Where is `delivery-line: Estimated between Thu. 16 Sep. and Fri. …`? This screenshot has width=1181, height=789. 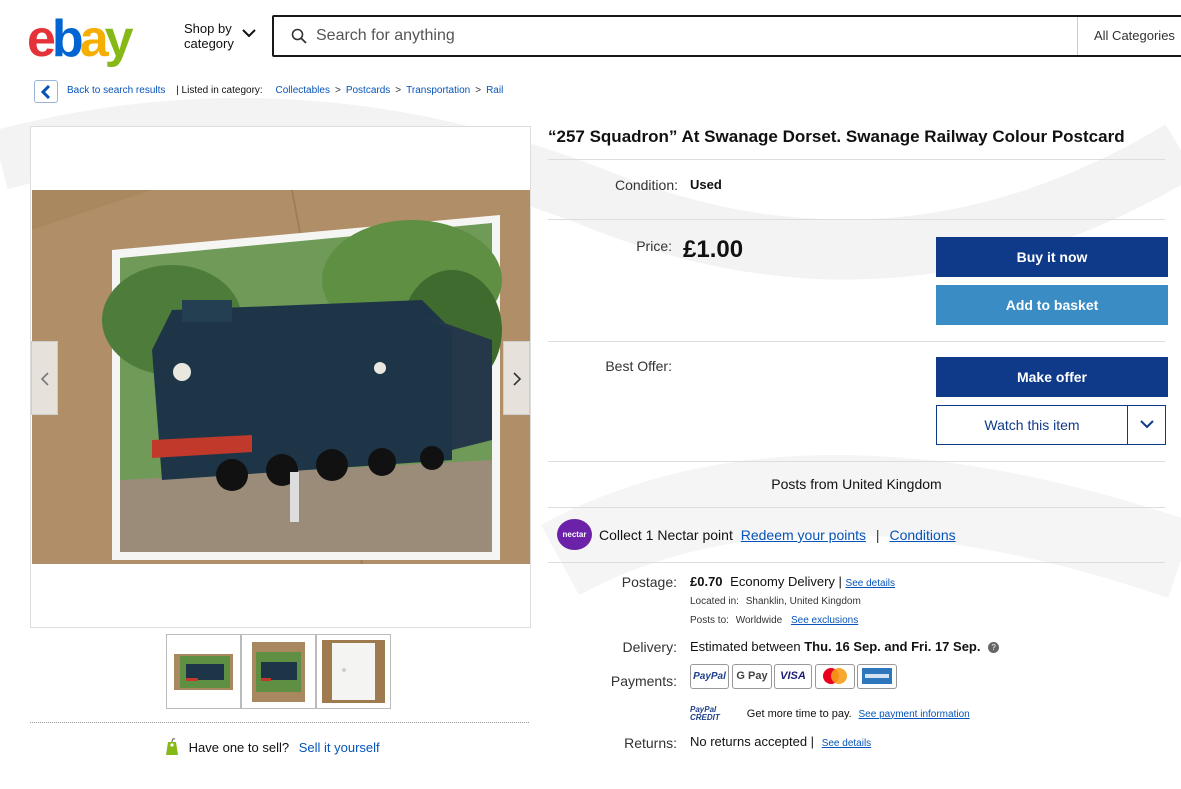 delivery-line: Estimated between Thu. 16 Sep. and Fri. … is located at coordinates (845, 646).